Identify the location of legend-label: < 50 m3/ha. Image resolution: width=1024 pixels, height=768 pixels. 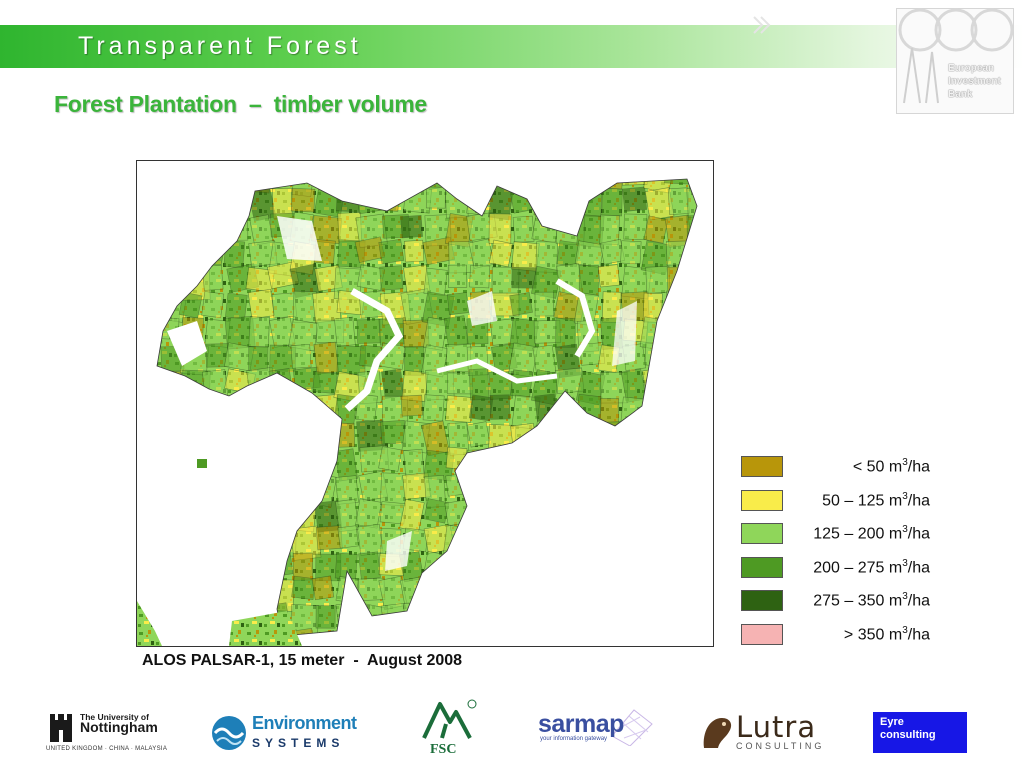
(891, 466).